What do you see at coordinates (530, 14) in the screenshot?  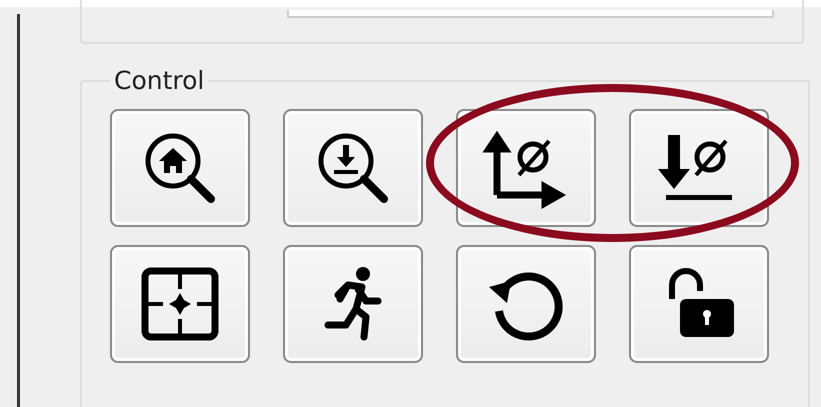 I see `input-field` at bounding box center [530, 14].